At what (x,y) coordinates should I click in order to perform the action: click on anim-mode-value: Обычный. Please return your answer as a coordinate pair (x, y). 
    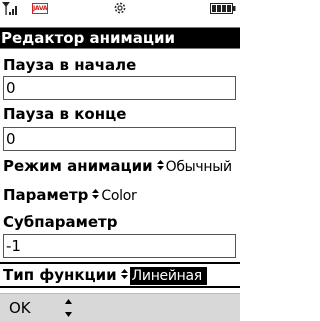
    Looking at the image, I should click on (198, 167).